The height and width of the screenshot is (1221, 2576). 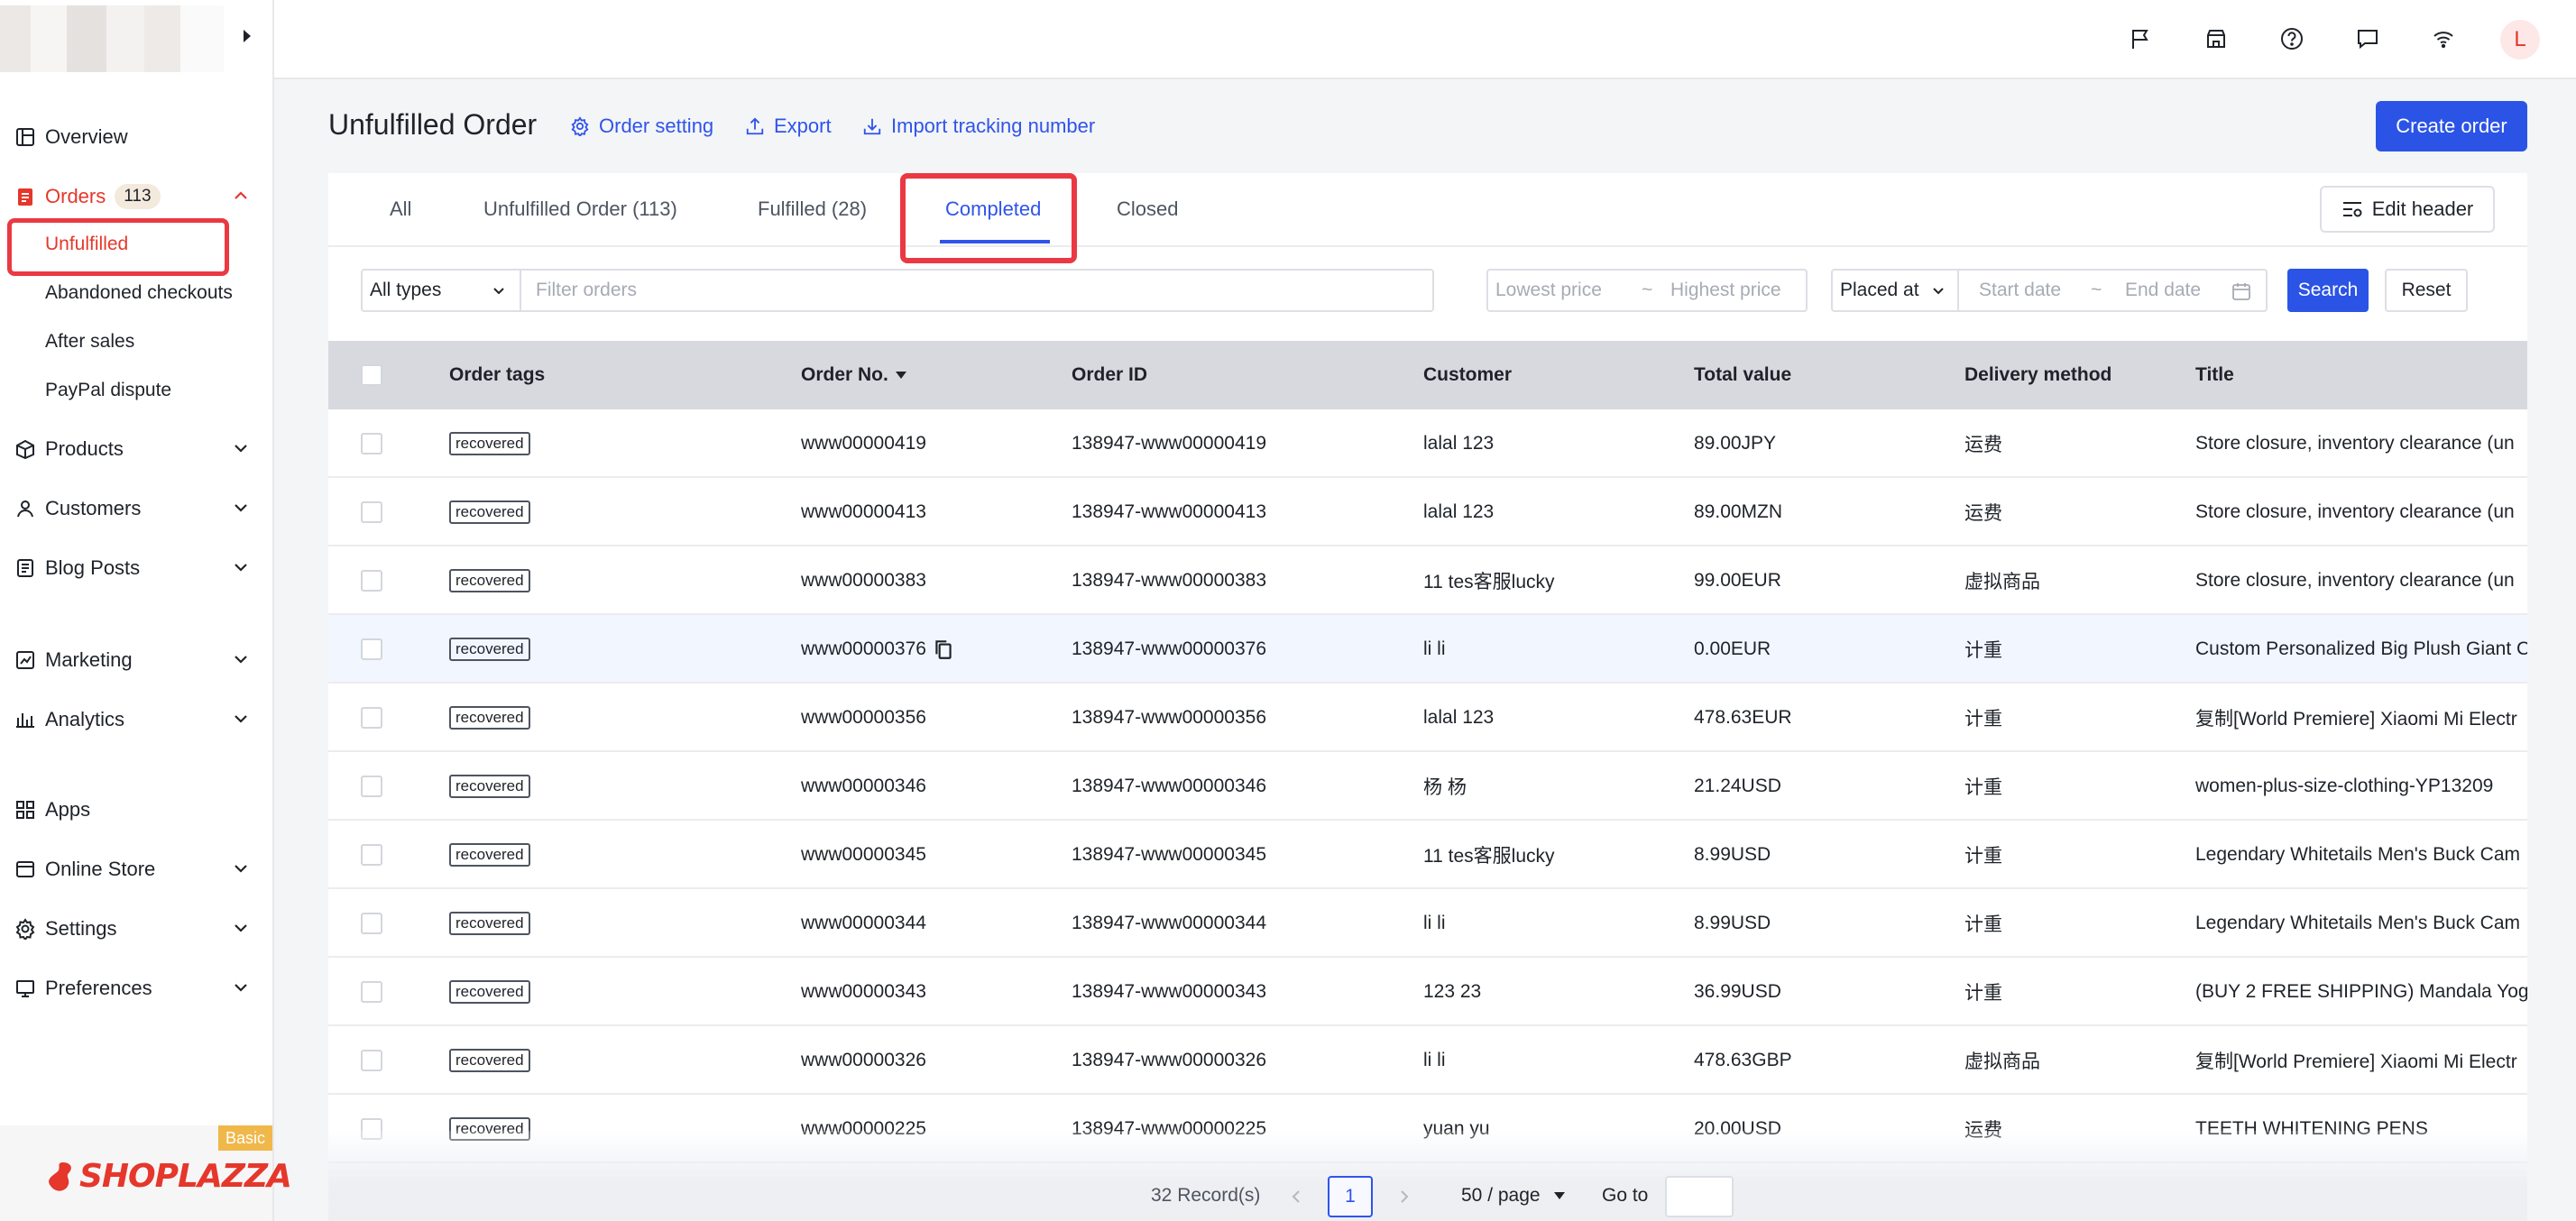 I want to click on import-tracking-link: Import tracking number, so click(x=979, y=126).